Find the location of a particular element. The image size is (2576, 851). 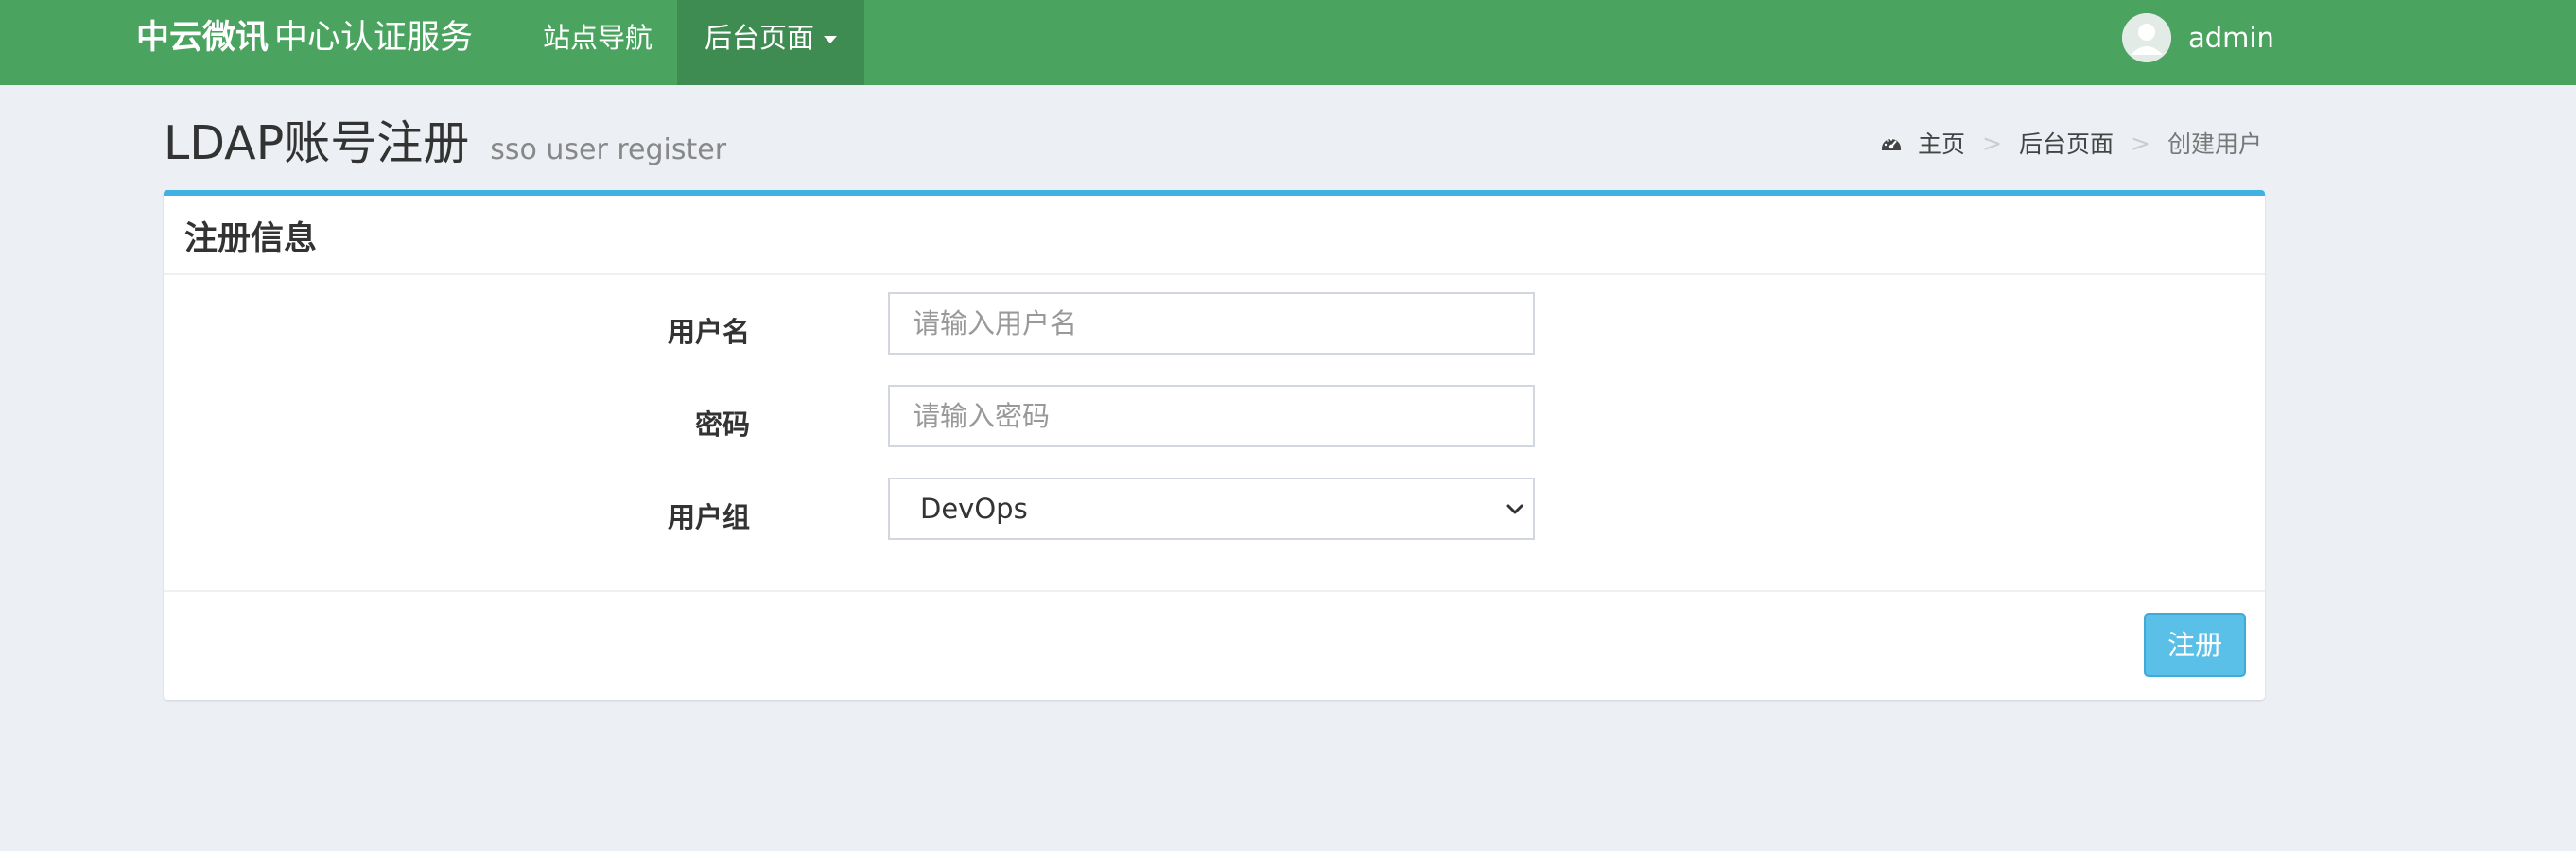

brand-logo: 中云微讯 中心认证服务 is located at coordinates (304, 43).